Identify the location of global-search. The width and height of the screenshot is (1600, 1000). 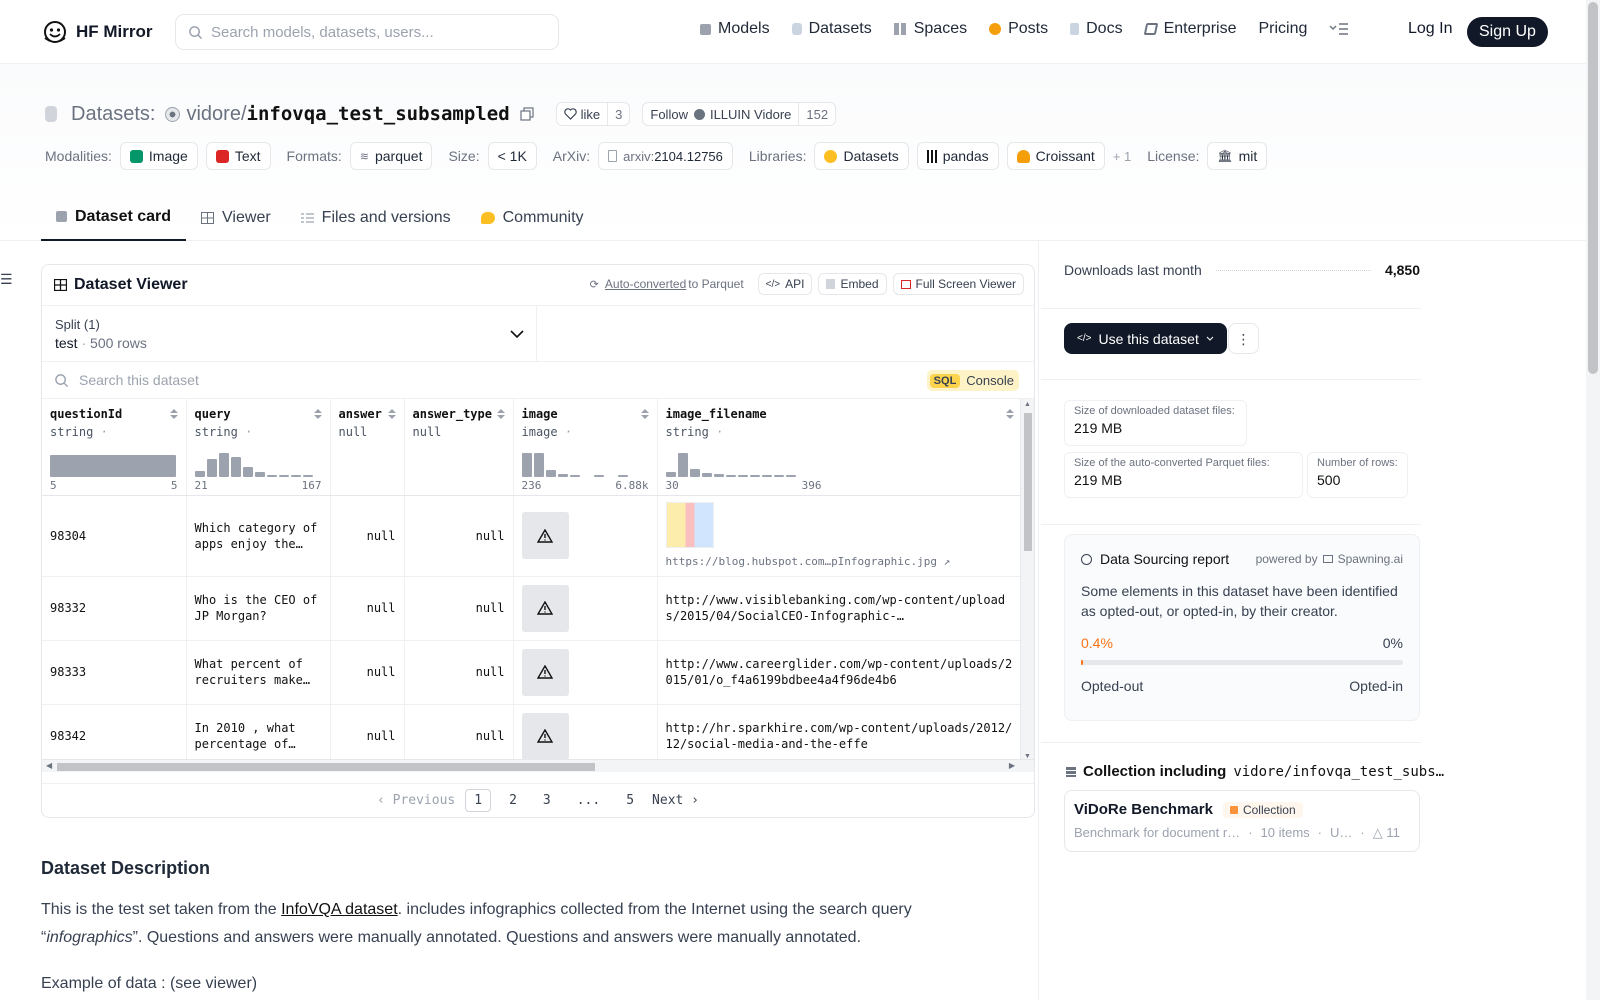
(367, 32).